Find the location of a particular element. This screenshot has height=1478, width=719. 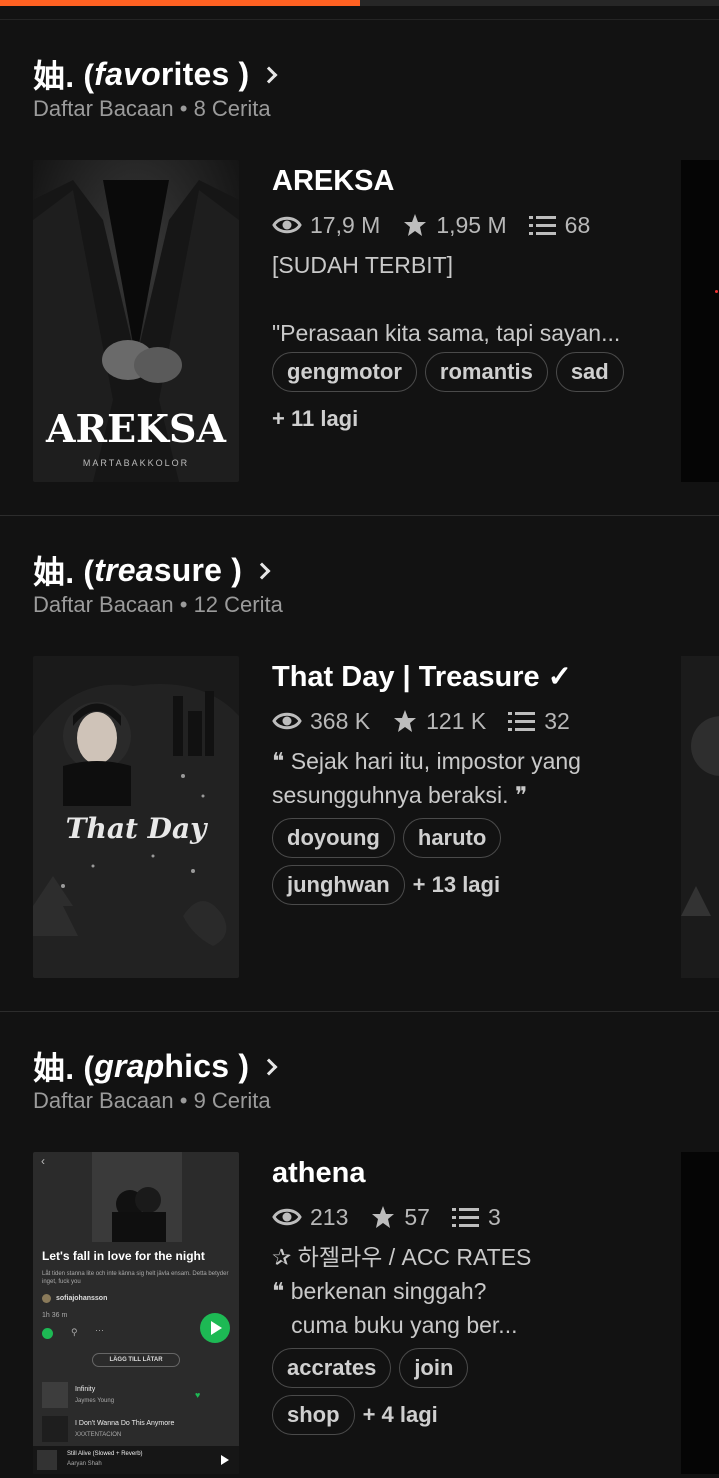

track-name: Infinity is located at coordinates (85, 1389).